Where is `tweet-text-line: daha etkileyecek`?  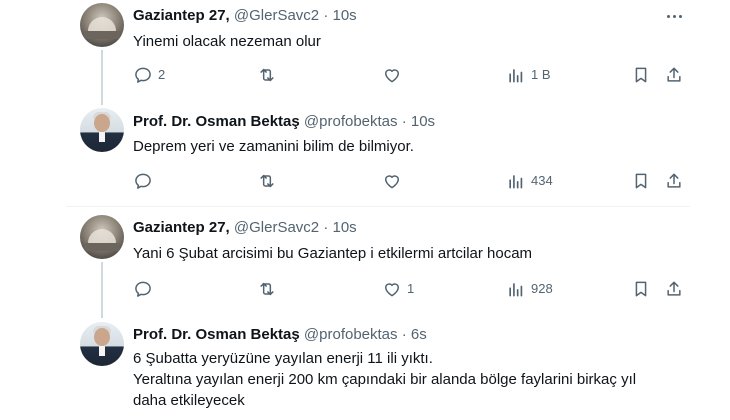 tweet-text-line: daha etkileyecek is located at coordinates (189, 400).